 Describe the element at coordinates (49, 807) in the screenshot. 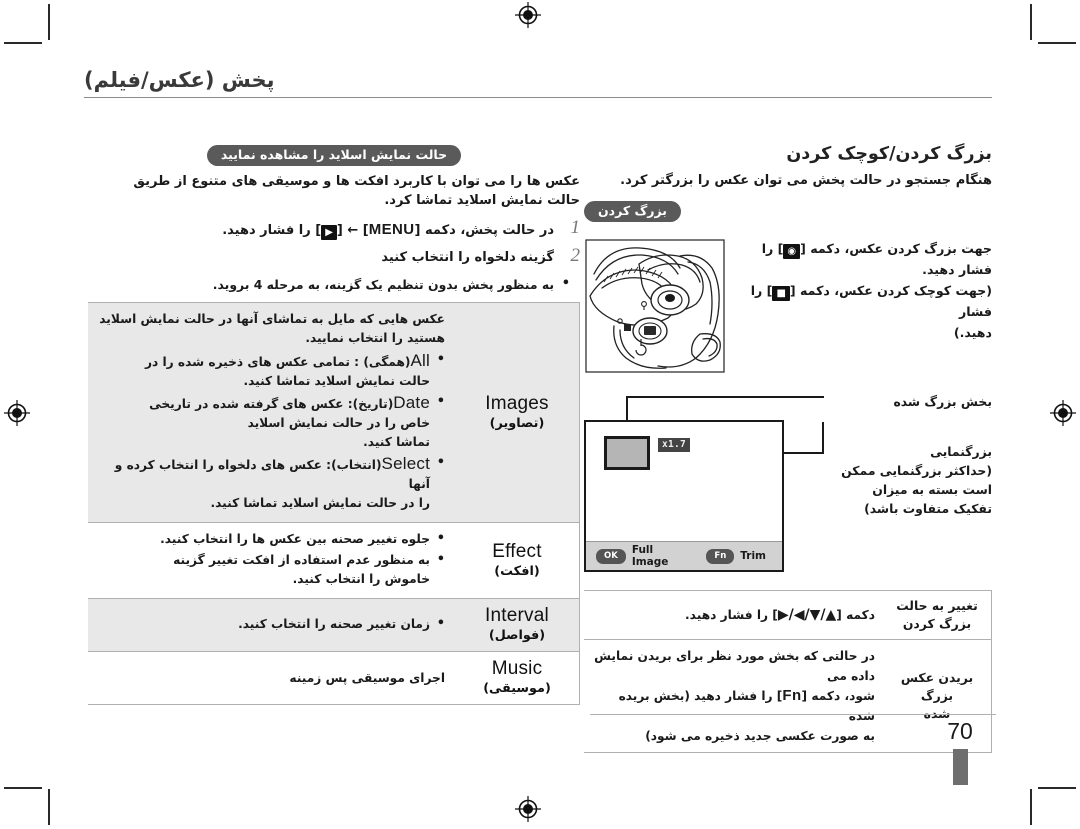

I see `crop-mark-bottom-left-vertical` at that location.